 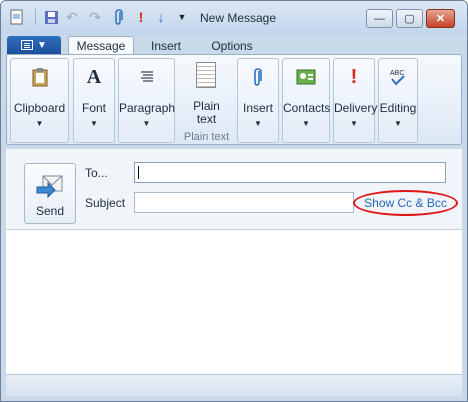 I want to click on tab-options: Options, so click(x=232, y=45).